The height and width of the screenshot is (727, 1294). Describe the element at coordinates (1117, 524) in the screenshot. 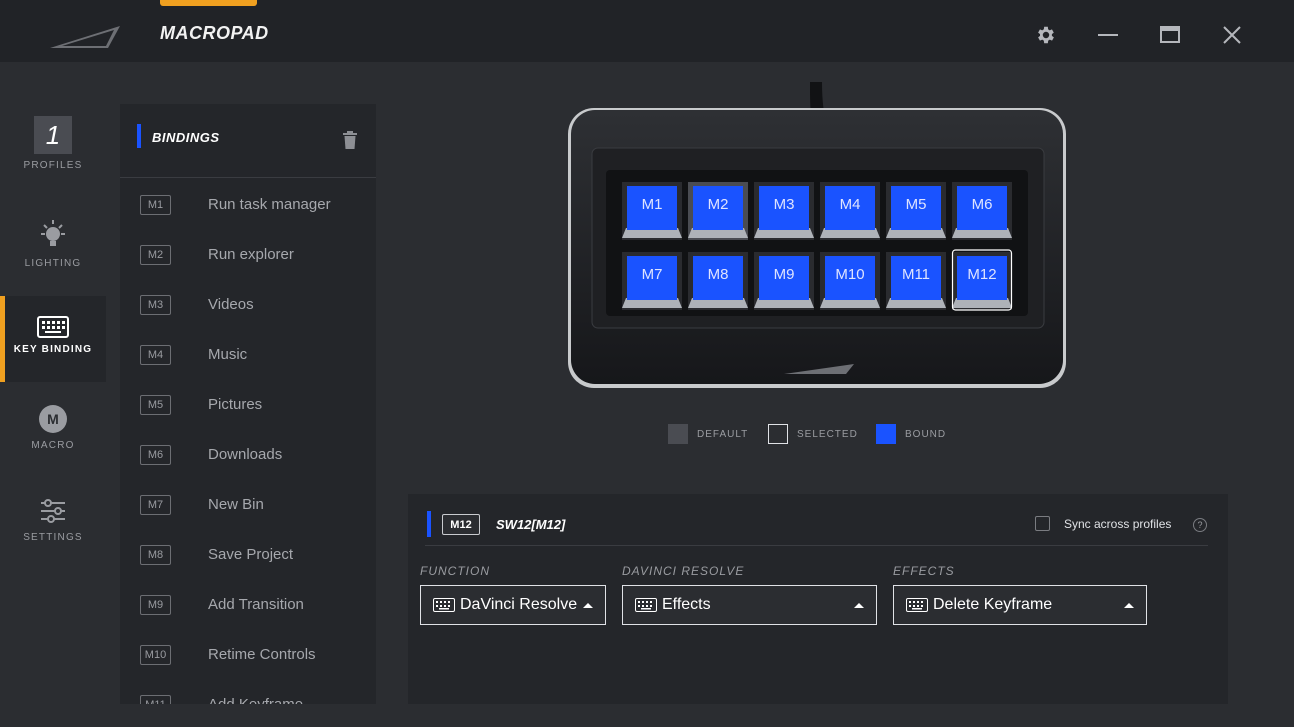

I see `sync-across-profiles-label: Sync across profiles` at that location.